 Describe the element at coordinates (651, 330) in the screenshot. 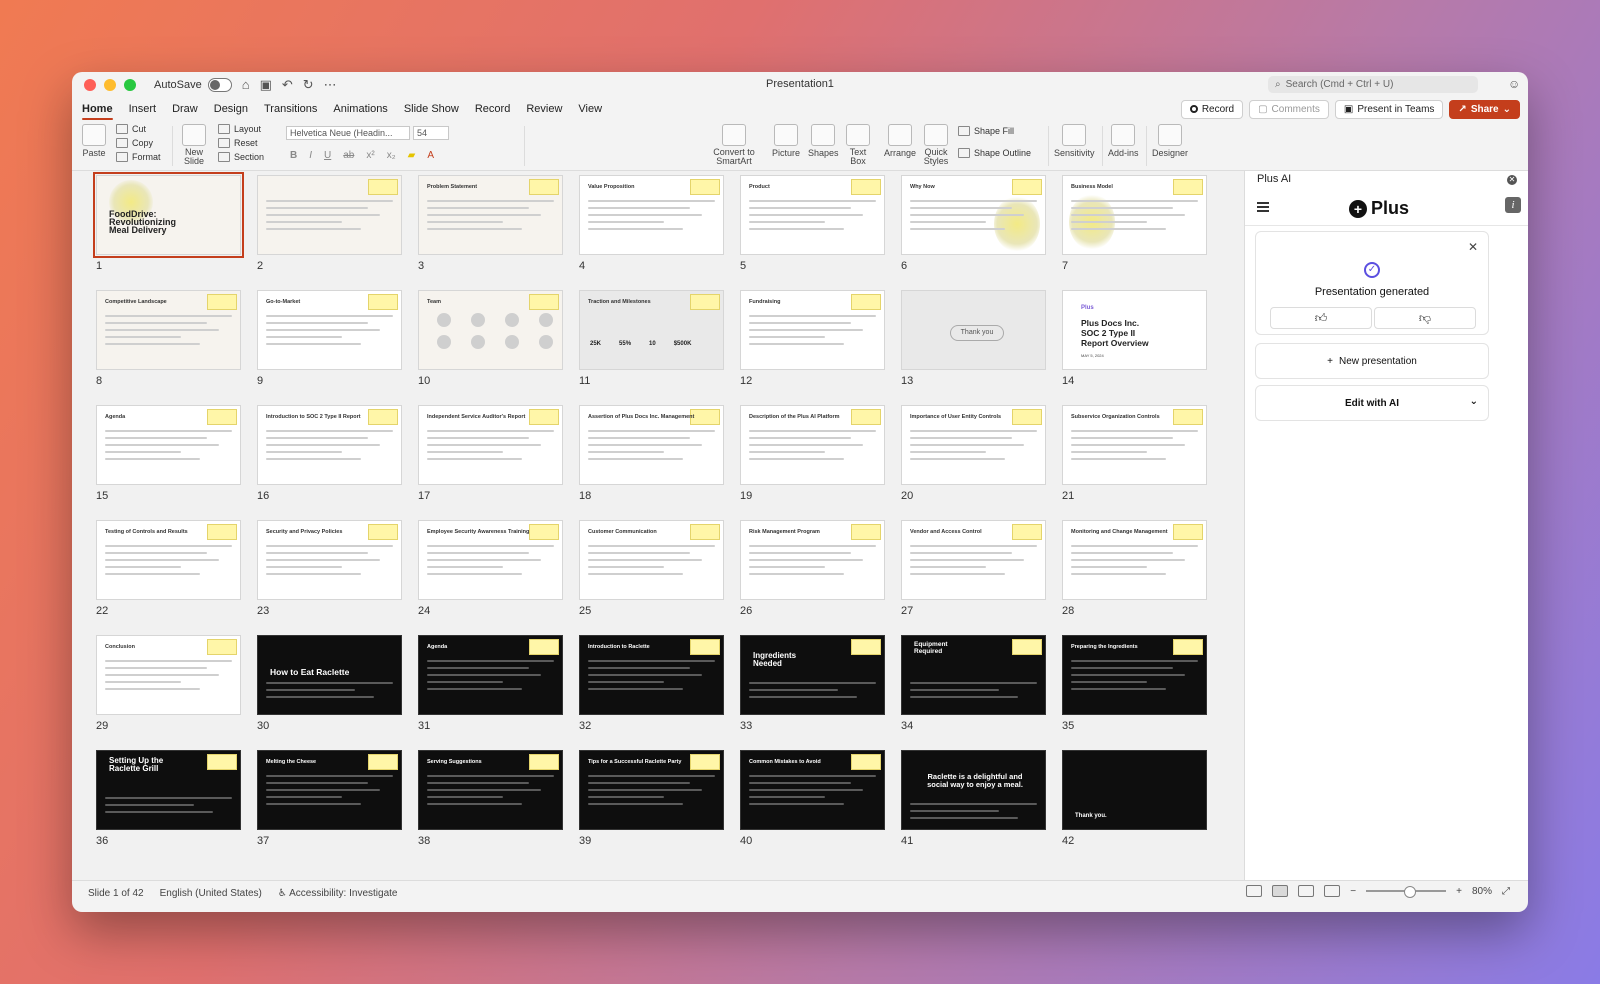

I see `slide-thumbnail: Traction and Milestones 25K 55% 10 $500K` at that location.